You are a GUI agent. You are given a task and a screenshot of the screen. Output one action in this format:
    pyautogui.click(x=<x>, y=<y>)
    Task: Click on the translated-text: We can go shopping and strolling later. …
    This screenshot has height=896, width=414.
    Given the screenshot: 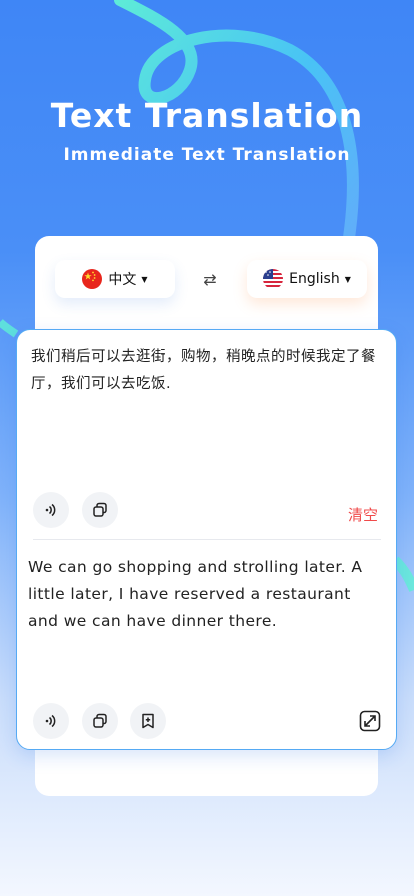 What is the action you would take?
    pyautogui.click(x=195, y=594)
    